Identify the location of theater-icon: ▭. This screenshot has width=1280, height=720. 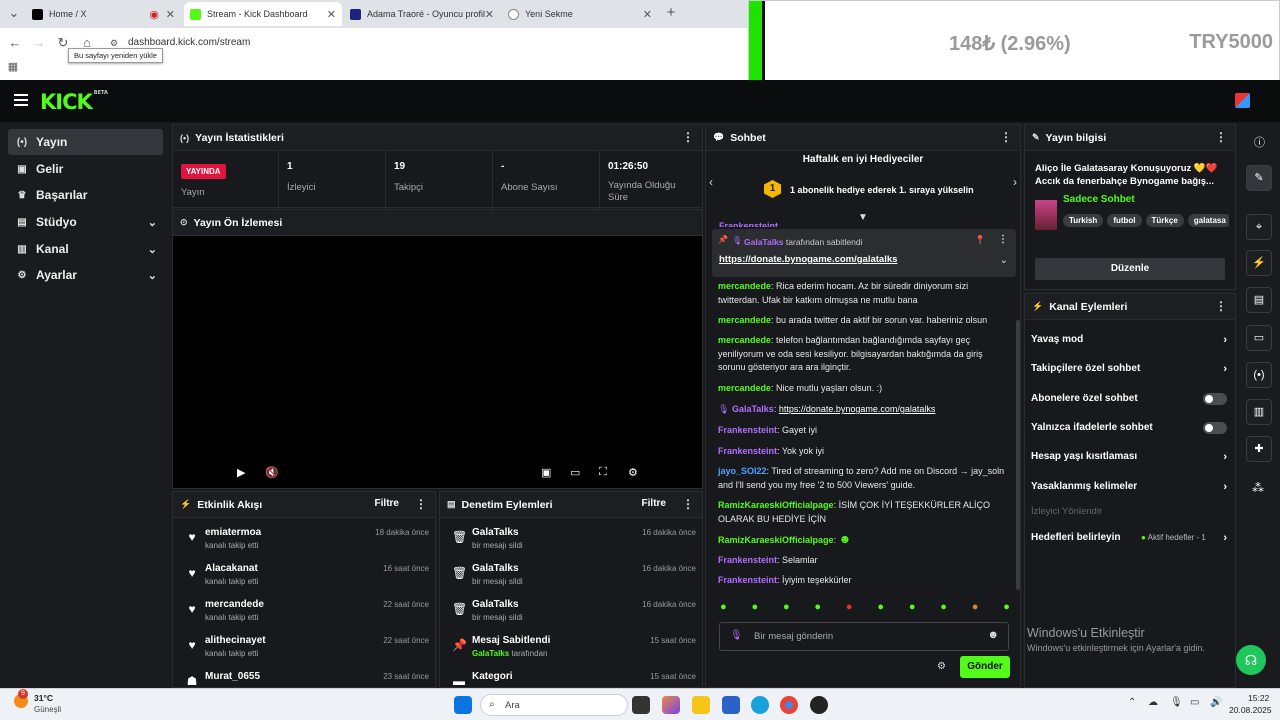
(575, 472).